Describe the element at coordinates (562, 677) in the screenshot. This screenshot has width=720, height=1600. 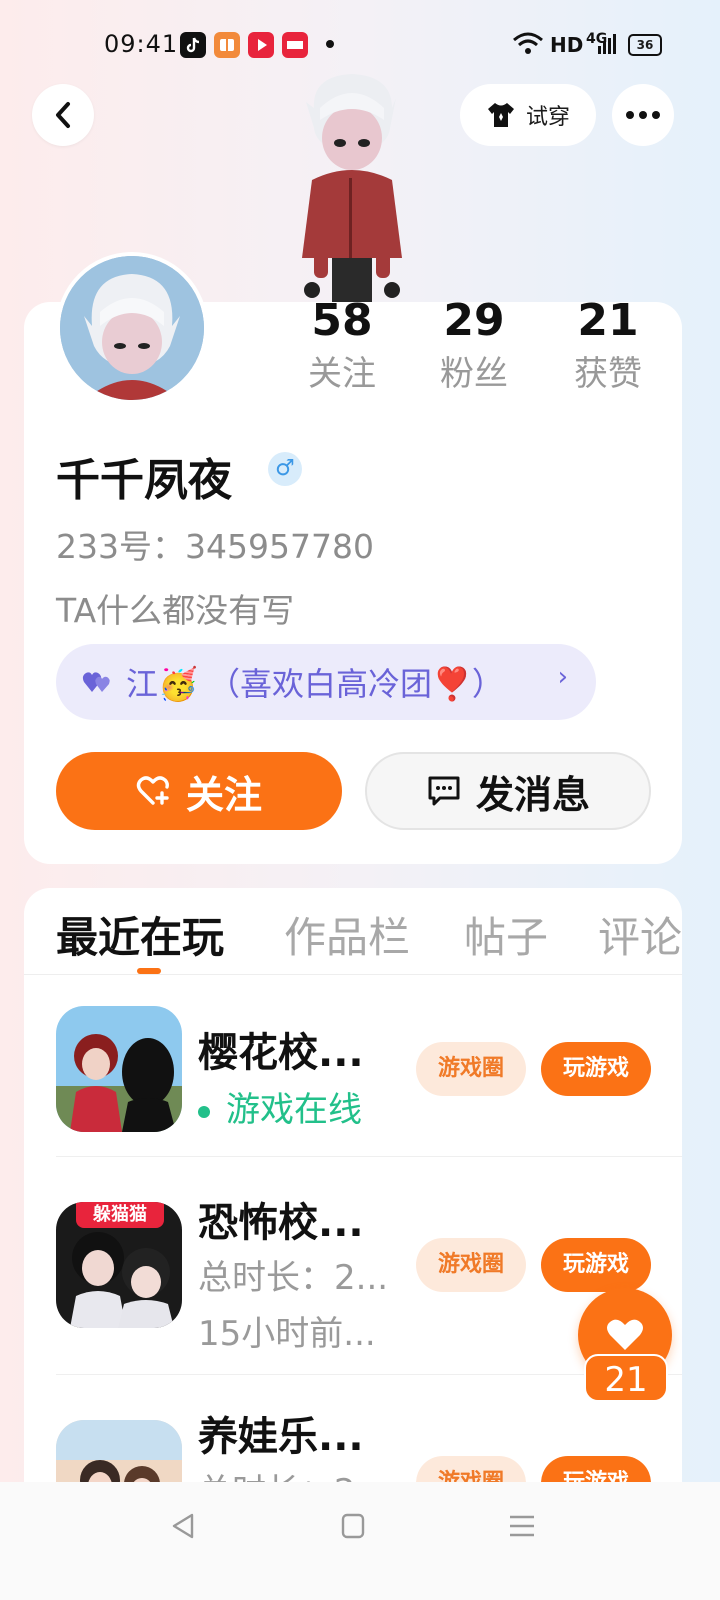
I see `chevron-right-icon: ›` at that location.